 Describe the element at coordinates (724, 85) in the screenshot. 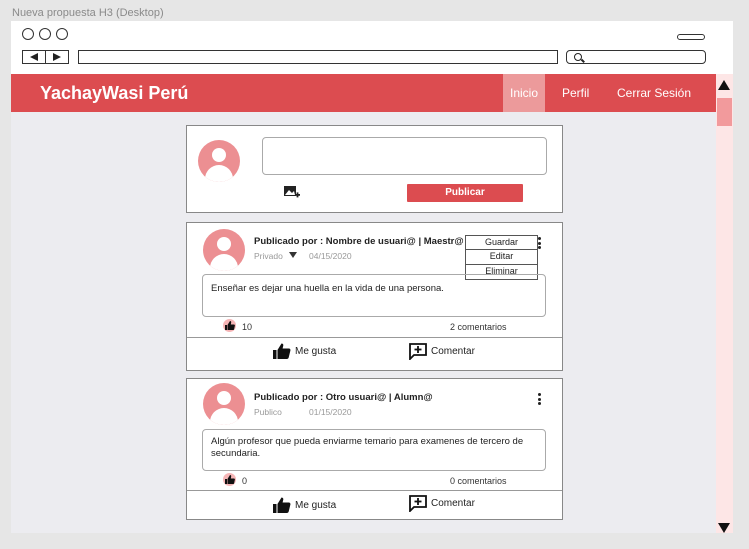

I see `scroll-up-icon` at that location.